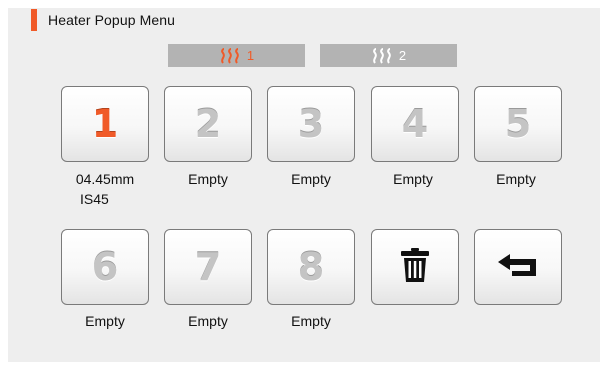  I want to click on slot-caption-5: Empty, so click(516, 179).